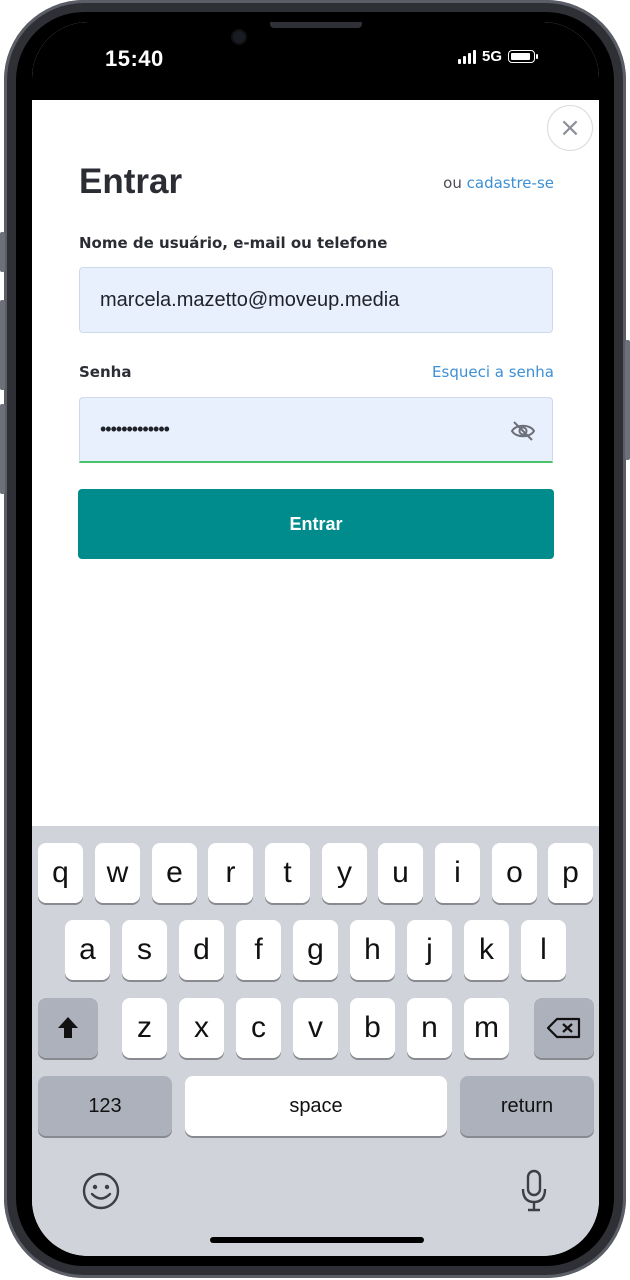 Image resolution: width=630 pixels, height=1280 pixels. I want to click on close-icon: ×, so click(570, 128).